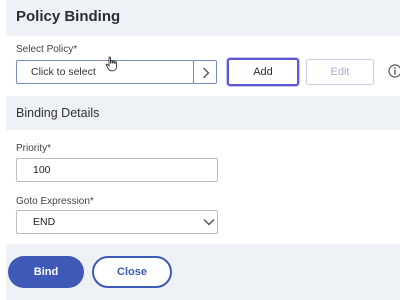 Image resolution: width=400 pixels, height=300 pixels. I want to click on panel-header: Policy Binding, so click(203, 18).